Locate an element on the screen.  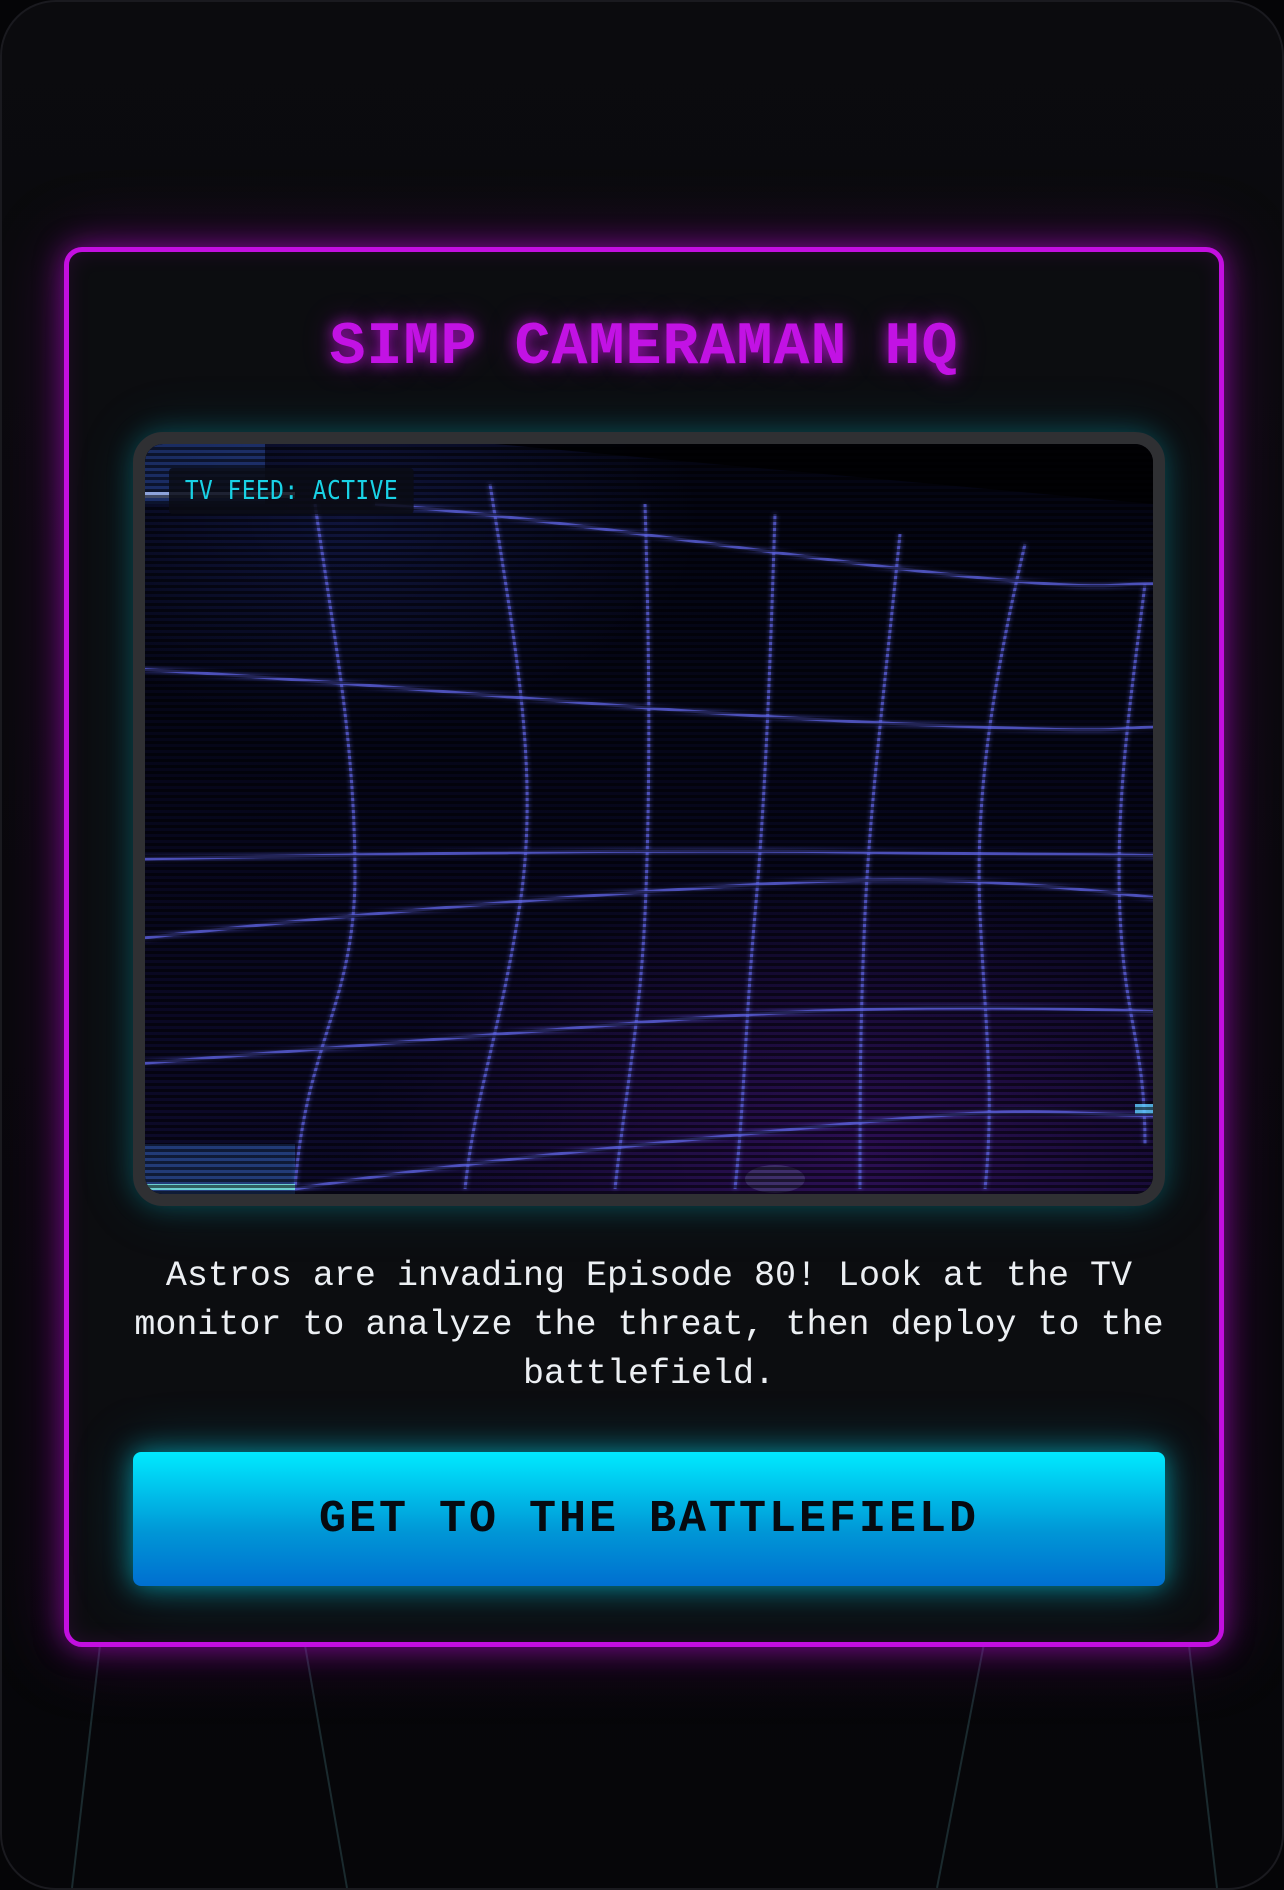
tv-feed-status-badge: TV FEED: ACTIVE is located at coordinates (291, 491).